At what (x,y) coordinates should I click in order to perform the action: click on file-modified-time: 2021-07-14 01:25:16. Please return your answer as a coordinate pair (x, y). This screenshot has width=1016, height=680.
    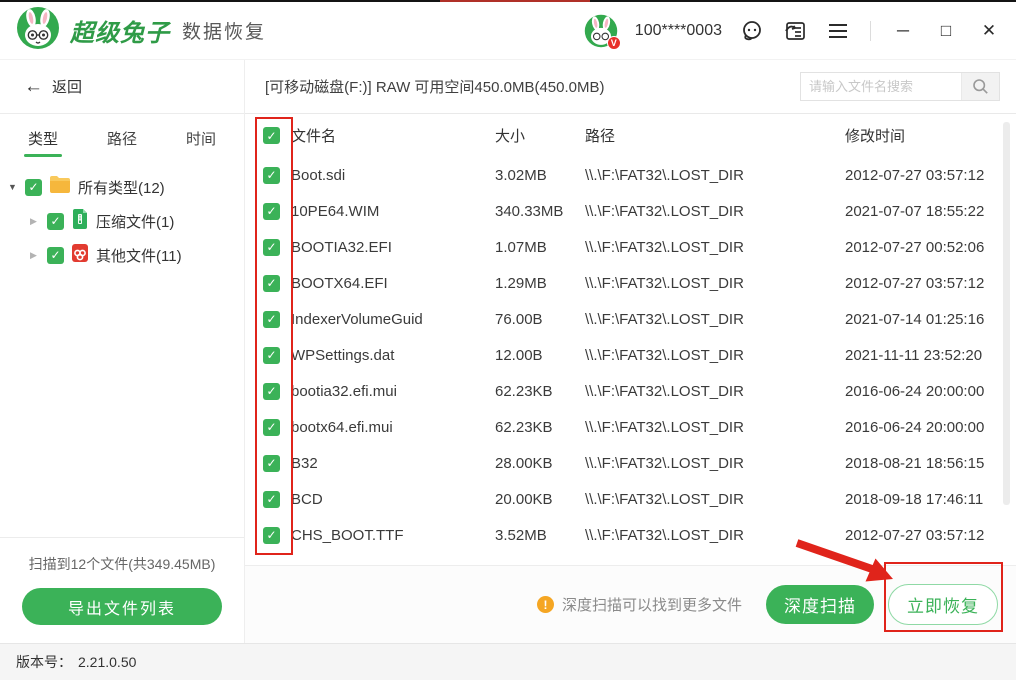
    Looking at the image, I should click on (915, 319).